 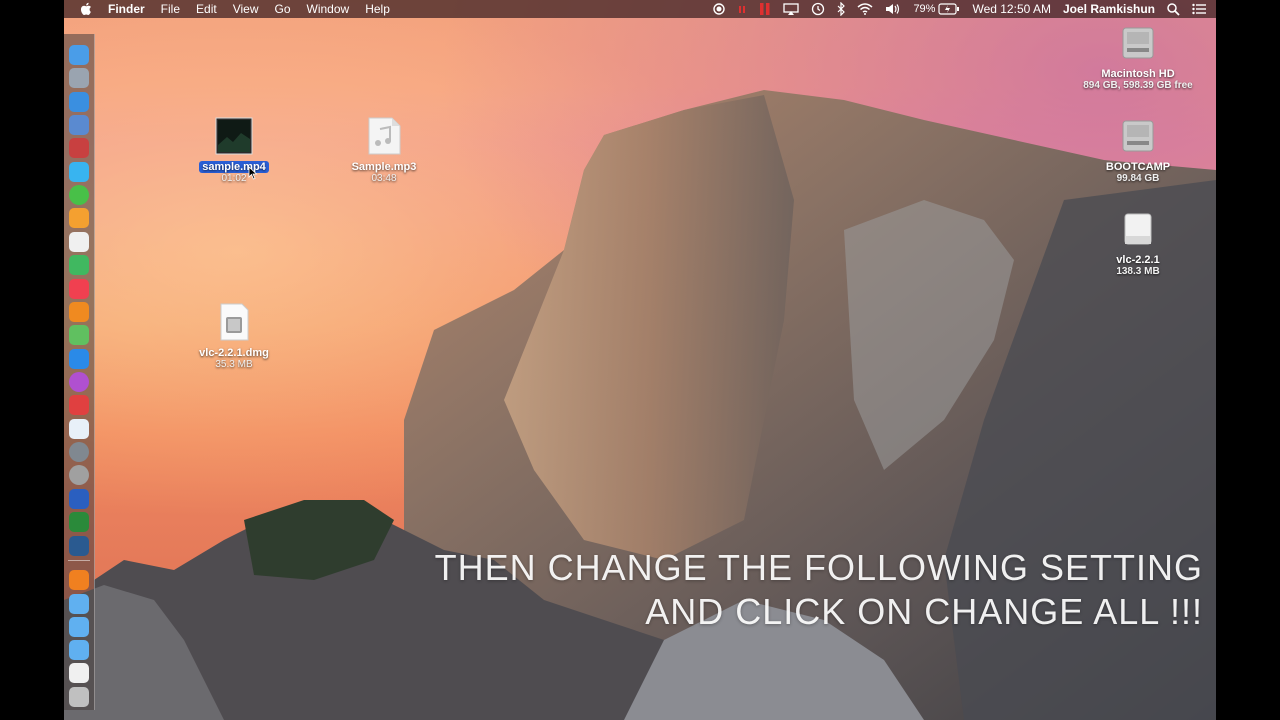 I want to click on volume-detail: 138.3 MB, so click(x=1138, y=271).